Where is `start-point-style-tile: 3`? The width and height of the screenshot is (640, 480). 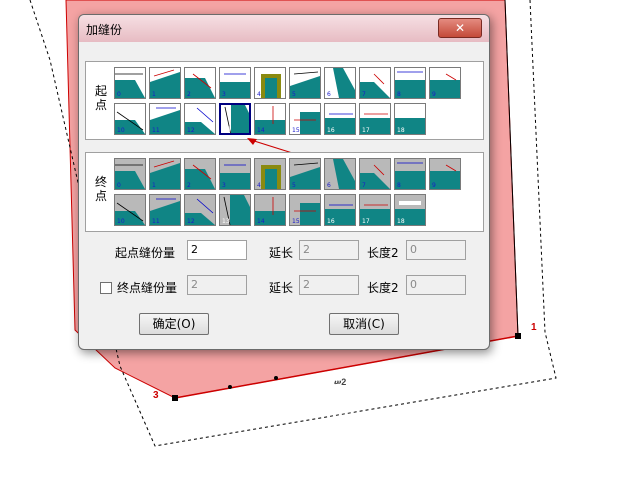
start-point-style-tile: 3 is located at coordinates (235, 83).